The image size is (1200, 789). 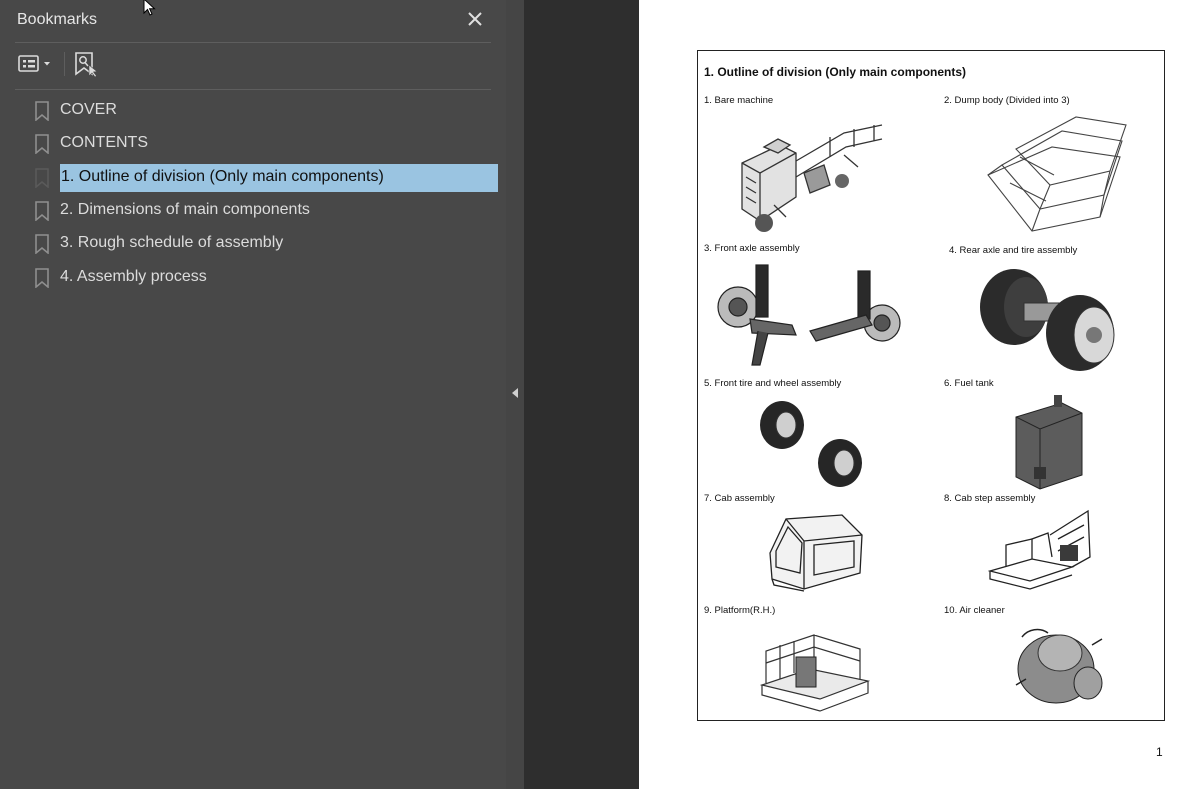 What do you see at coordinates (149, 8) in the screenshot?
I see `mouse-cursor-icon` at bounding box center [149, 8].